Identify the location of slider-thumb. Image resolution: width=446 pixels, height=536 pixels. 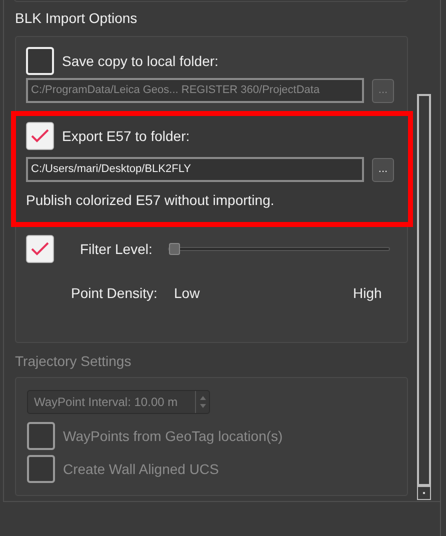
(174, 249).